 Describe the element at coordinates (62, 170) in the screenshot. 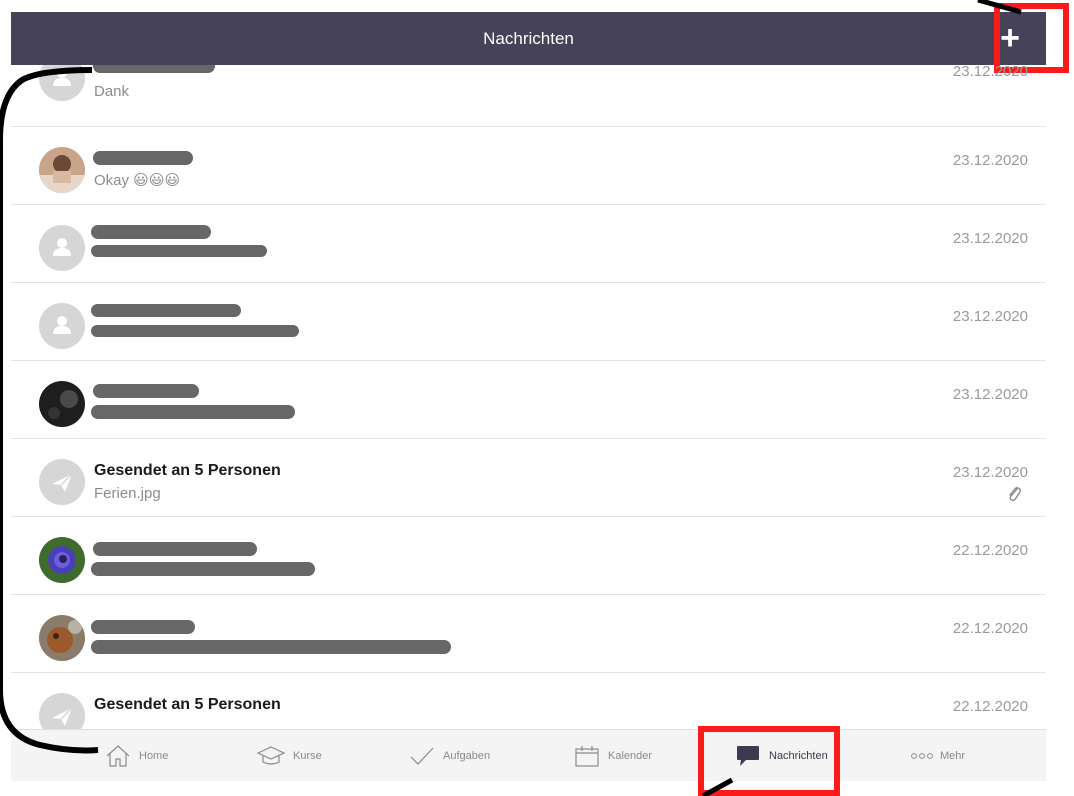

I see `photo-avatar-child` at that location.